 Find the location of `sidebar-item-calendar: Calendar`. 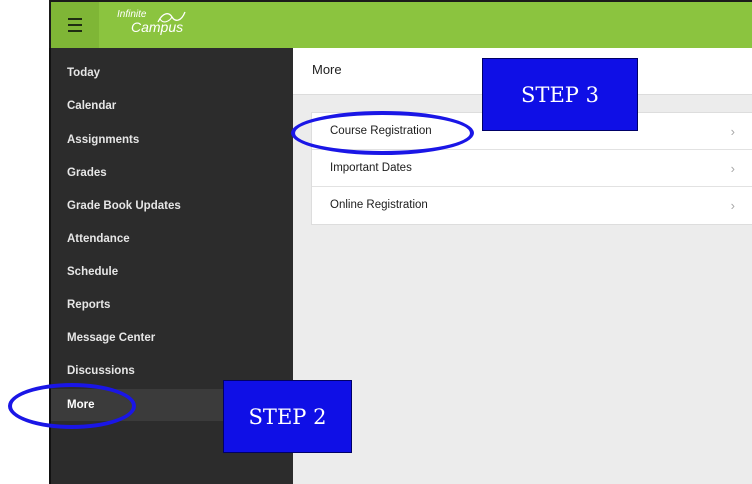

sidebar-item-calendar: Calendar is located at coordinates (172, 106).